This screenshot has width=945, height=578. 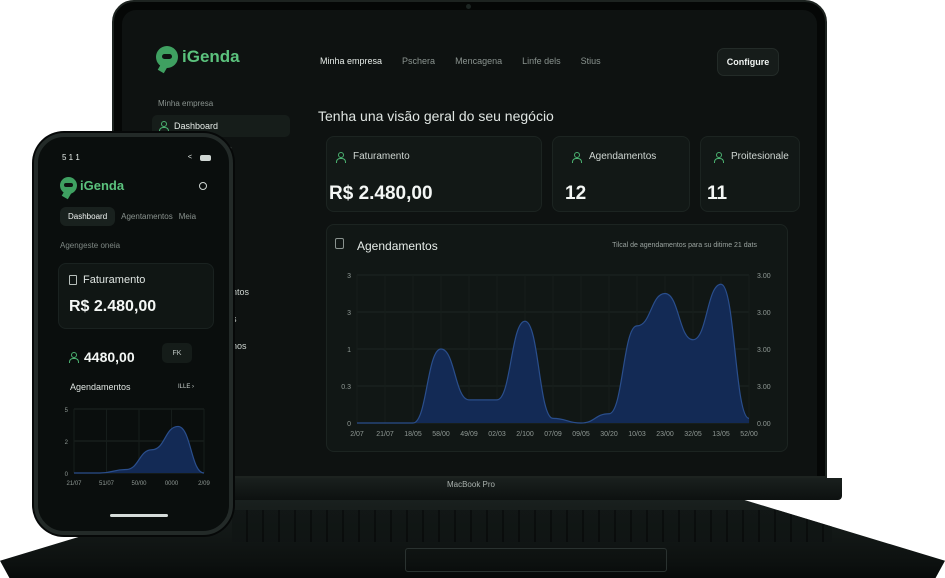 I want to click on card-value: 11, so click(x=717, y=193).